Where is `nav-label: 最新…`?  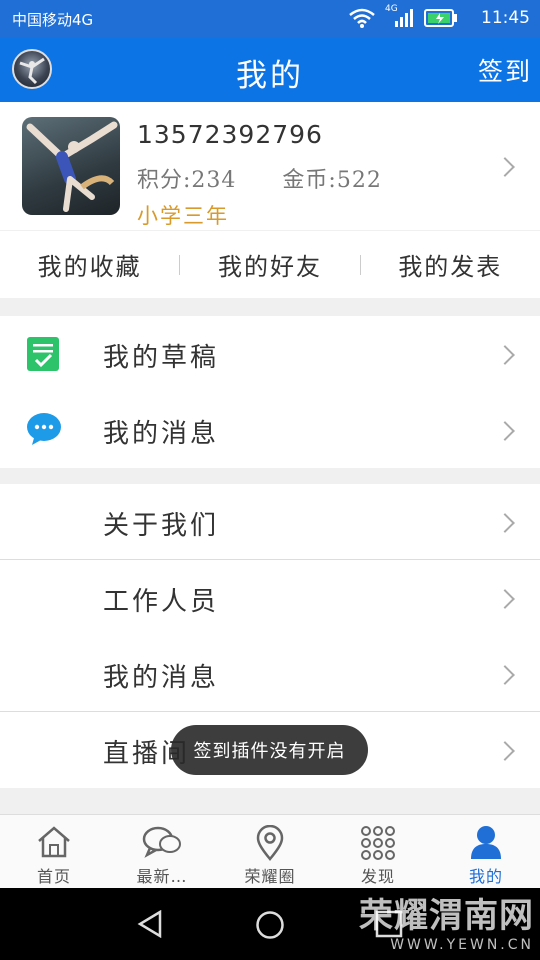
nav-label: 最新… is located at coordinates (162, 876).